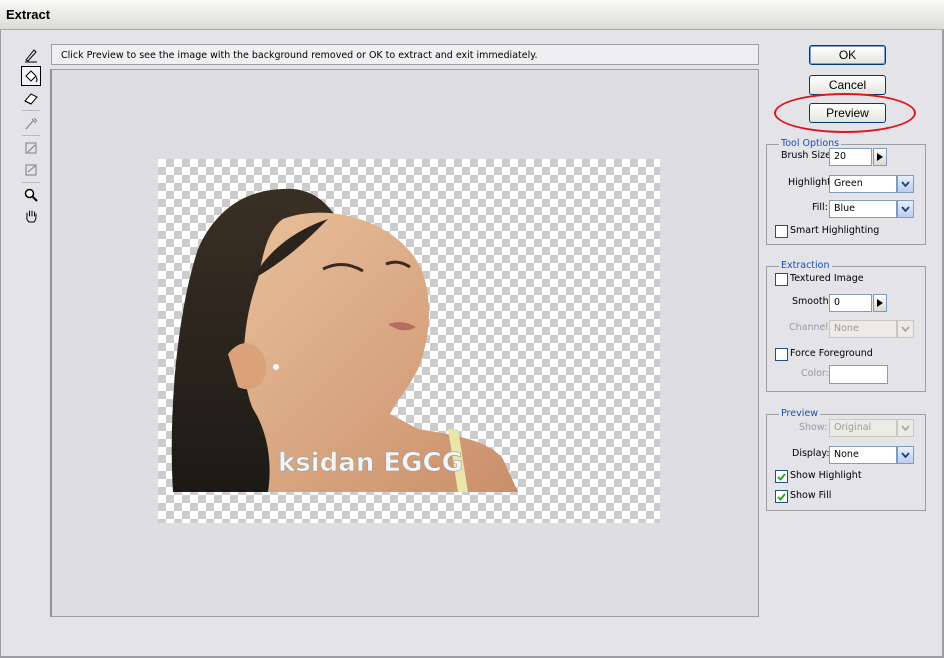 The image size is (944, 658). I want to click on smooth-label: Smooth:, so click(812, 301).